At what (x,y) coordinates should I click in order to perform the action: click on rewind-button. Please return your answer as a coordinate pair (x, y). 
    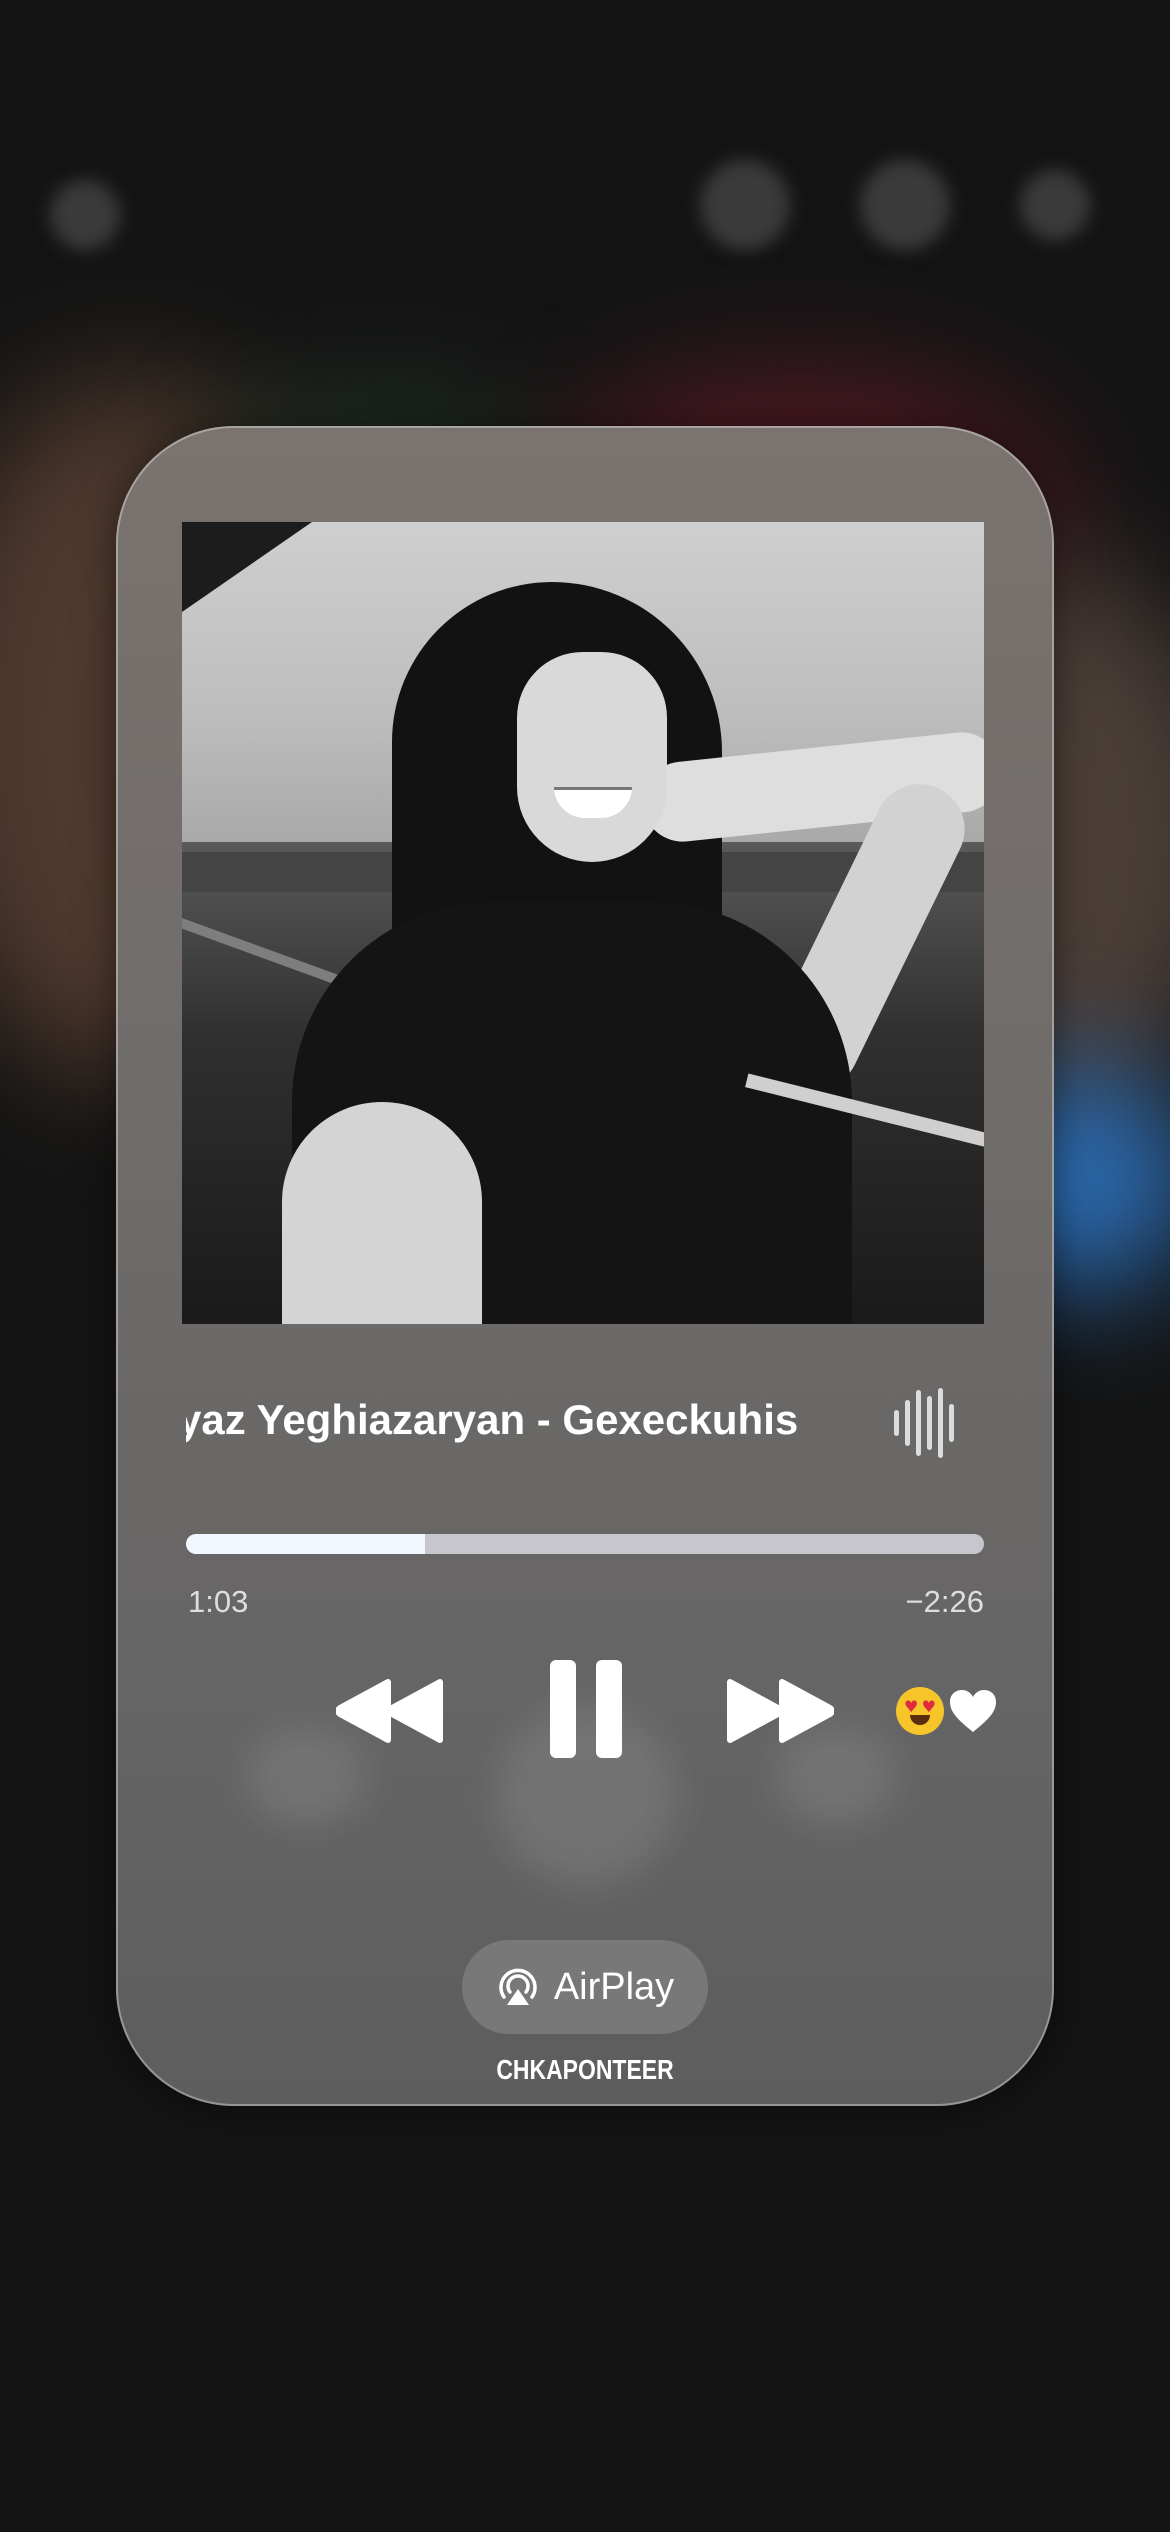
    Looking at the image, I should click on (390, 1711).